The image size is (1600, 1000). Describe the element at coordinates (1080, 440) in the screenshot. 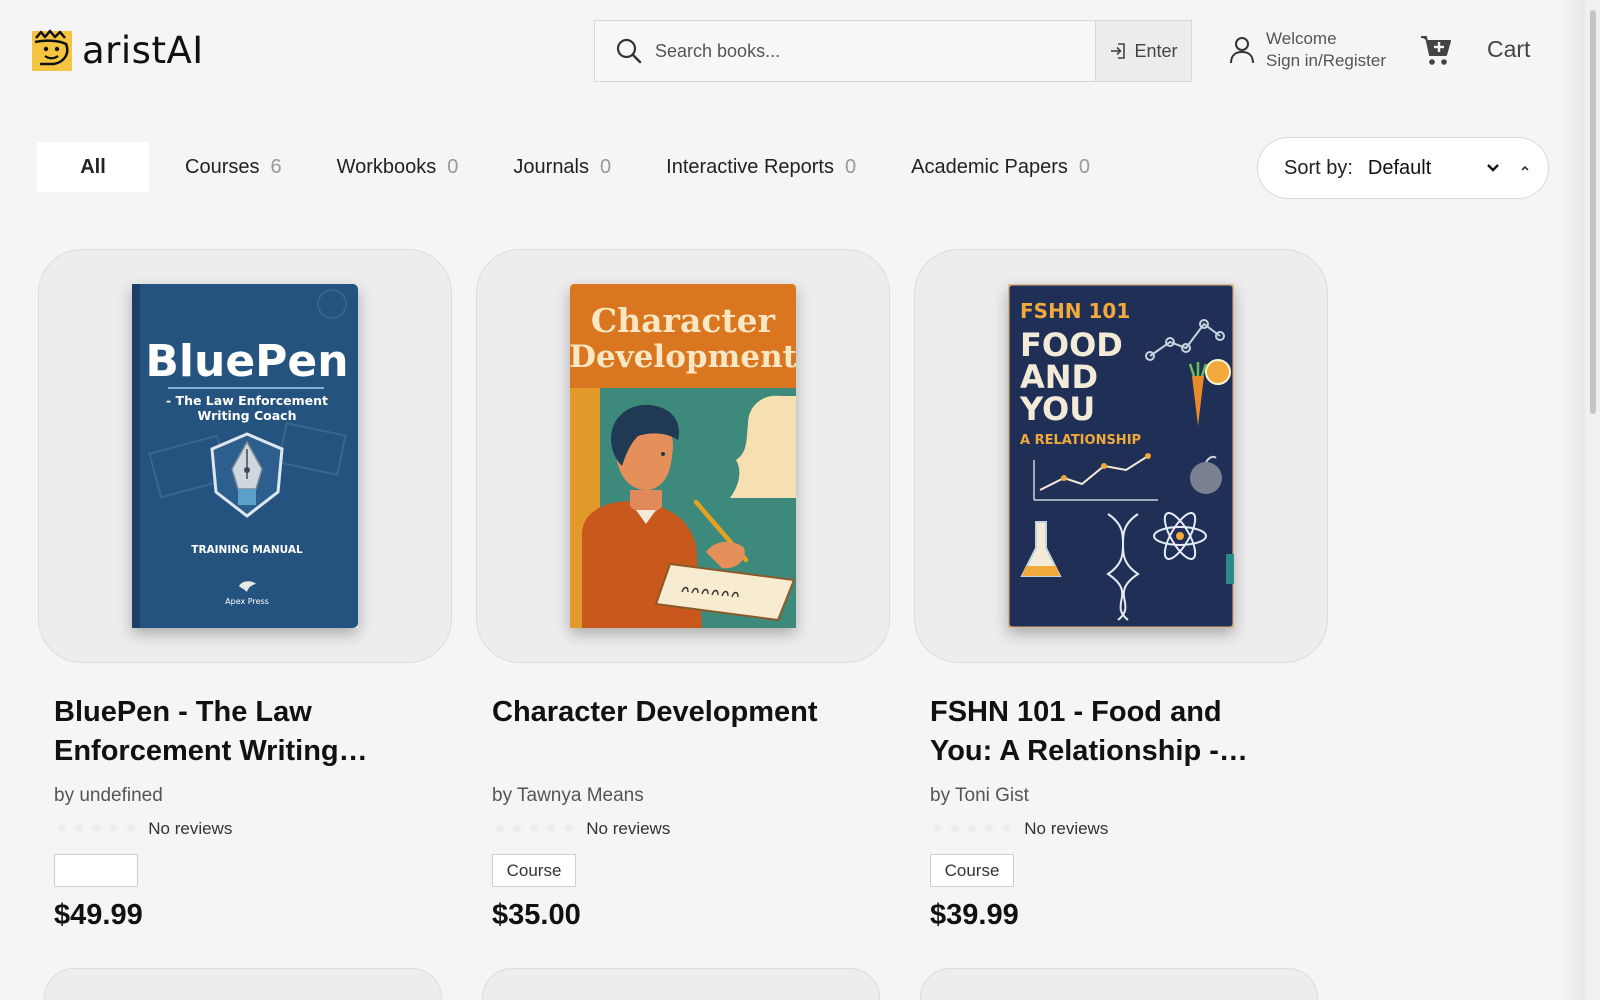

I see `cover-line: A RELATIONSHIP` at that location.